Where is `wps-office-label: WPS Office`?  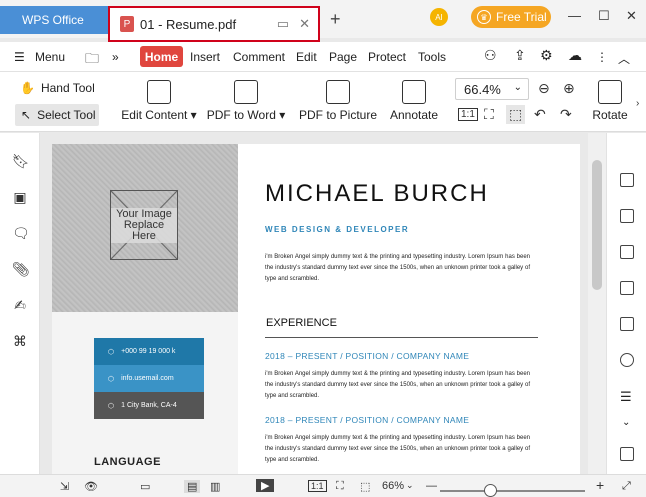
wps-office-label: WPS Office is located at coordinates (53, 20).